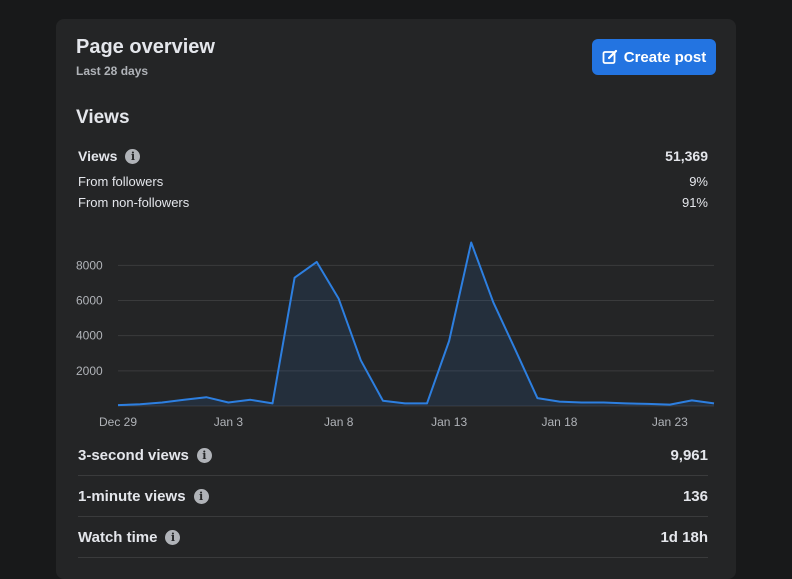  Describe the element at coordinates (670, 422) in the screenshot. I see `x-tick-label: Jan 23` at that location.